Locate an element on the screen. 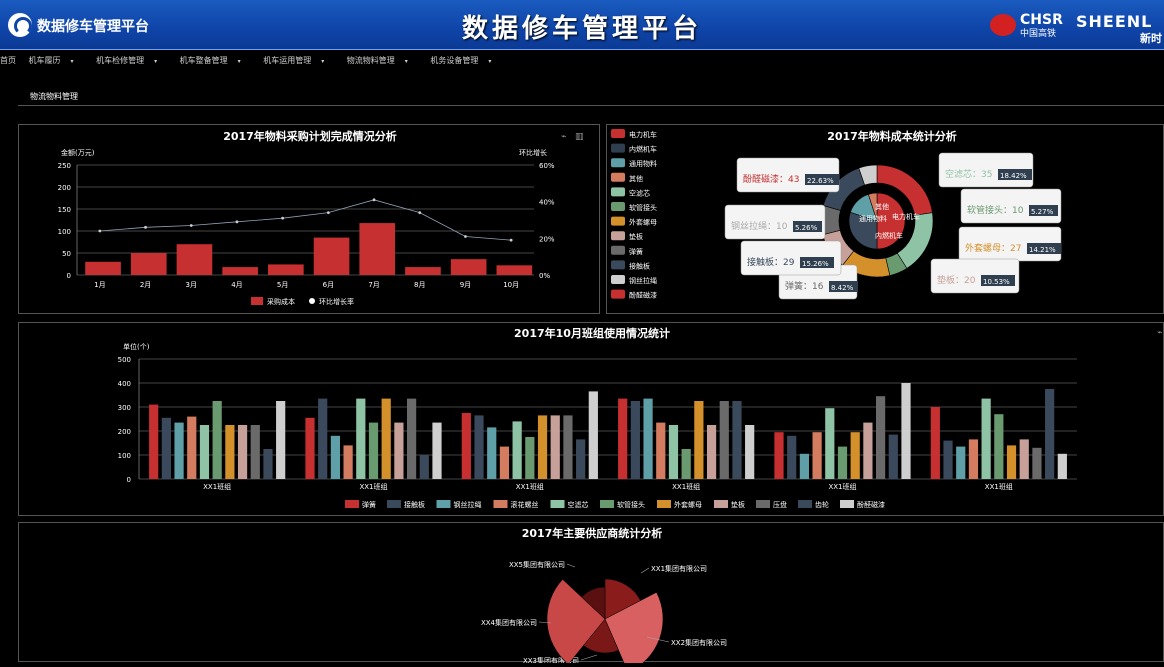 The height and width of the screenshot is (667, 1164). nav-item-equipment: 机务设备管理 ▾ is located at coordinates (465, 60).